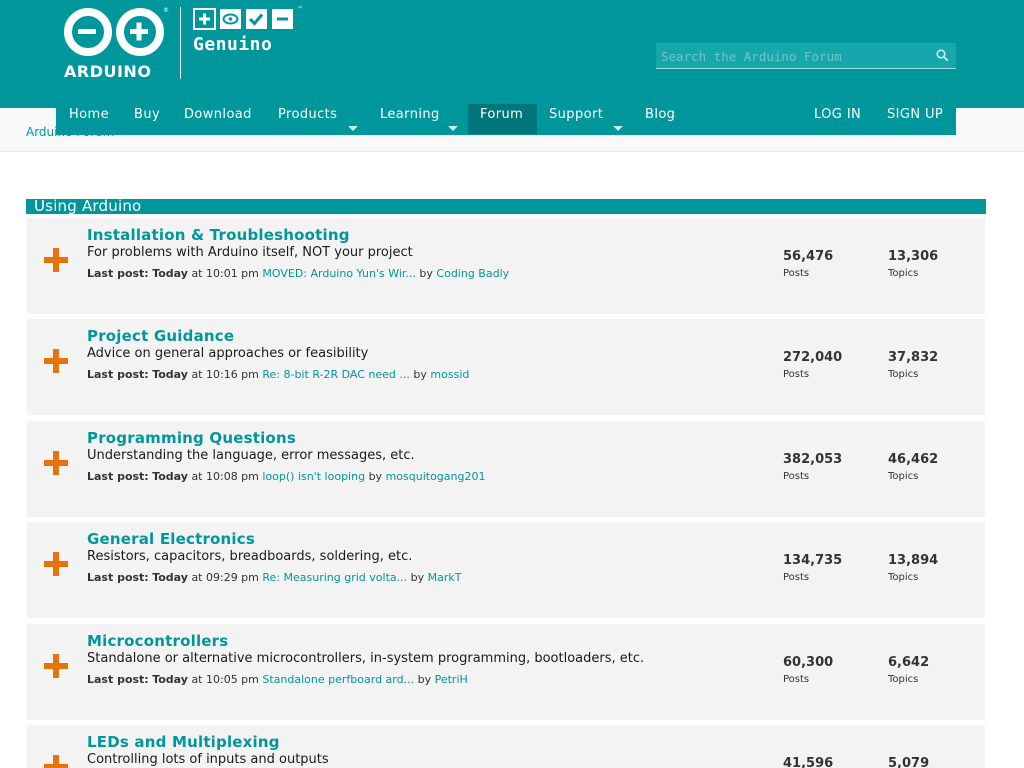  I want to click on posts-count: 272,040, so click(813, 357).